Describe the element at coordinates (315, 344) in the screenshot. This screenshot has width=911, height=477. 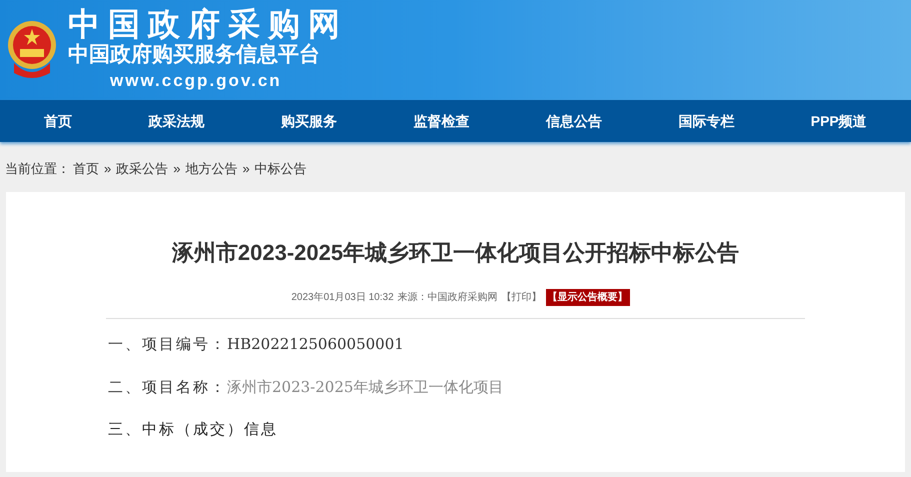
I see `section-value: HB2022125060050001` at that location.